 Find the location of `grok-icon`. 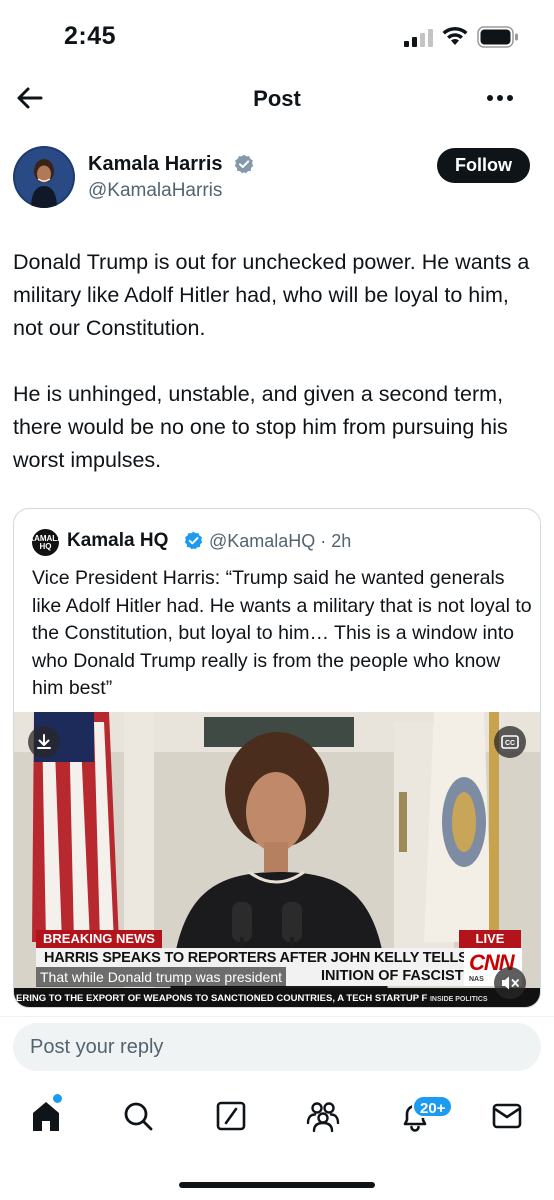

grok-icon is located at coordinates (231, 1116).